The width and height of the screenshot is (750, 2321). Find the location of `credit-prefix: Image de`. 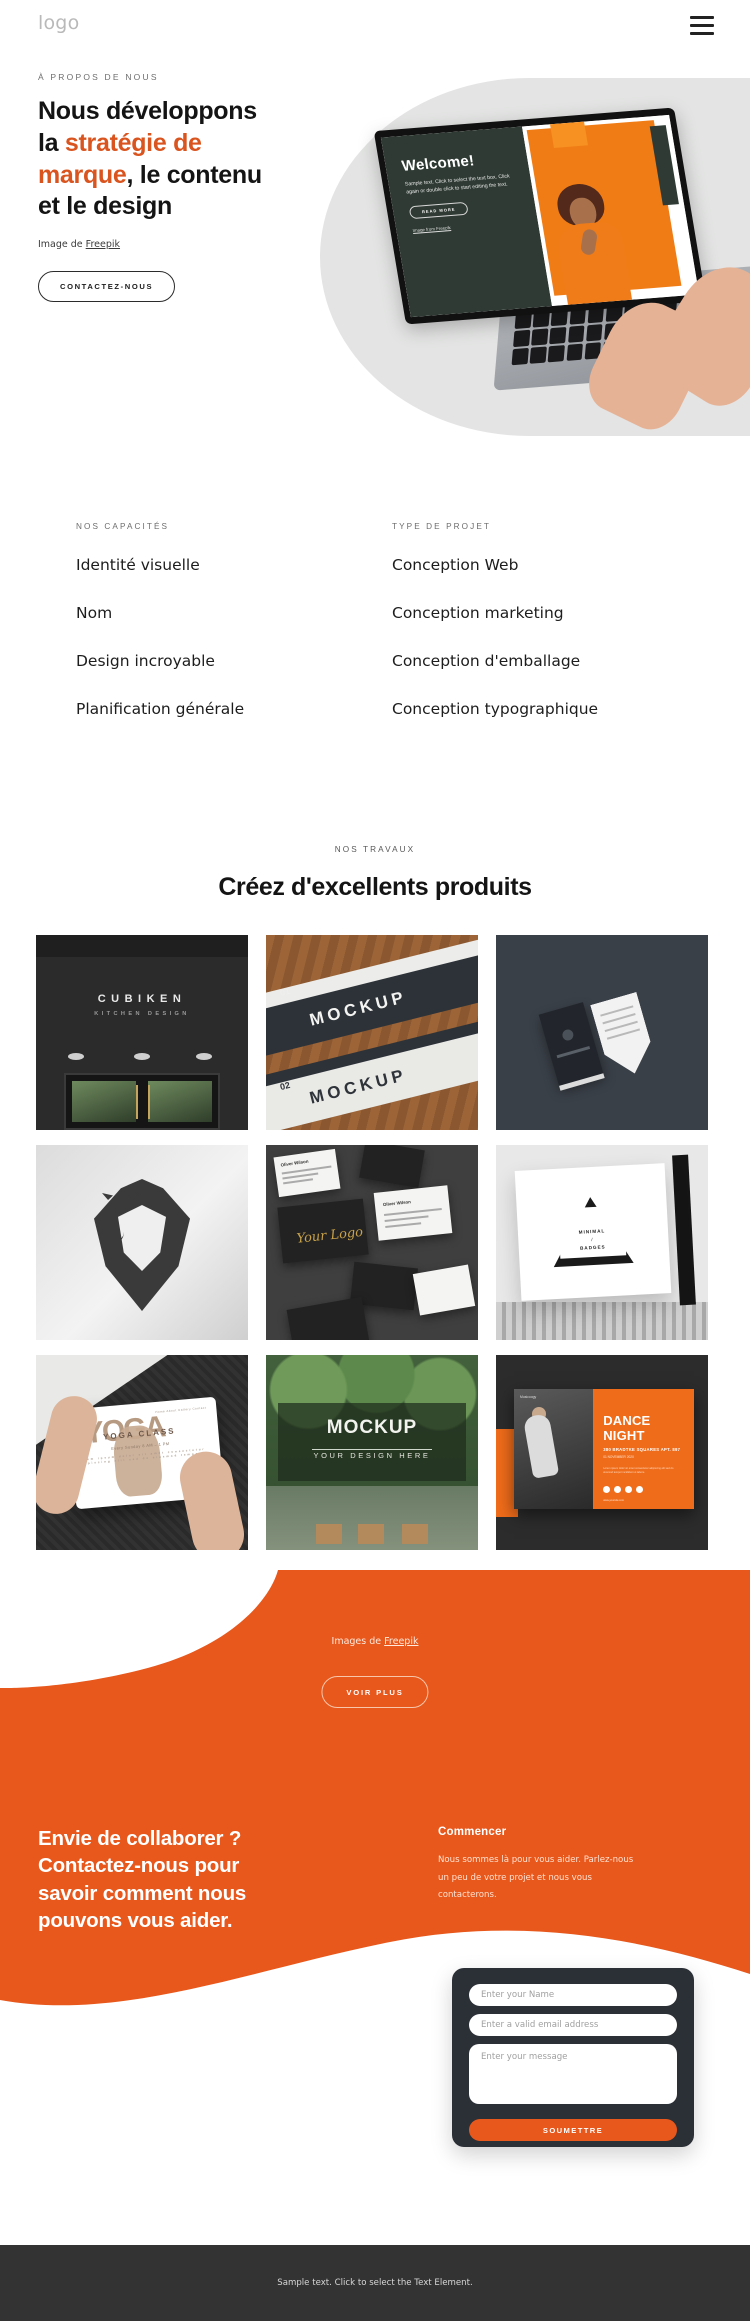

credit-prefix: Image de is located at coordinates (62, 244).